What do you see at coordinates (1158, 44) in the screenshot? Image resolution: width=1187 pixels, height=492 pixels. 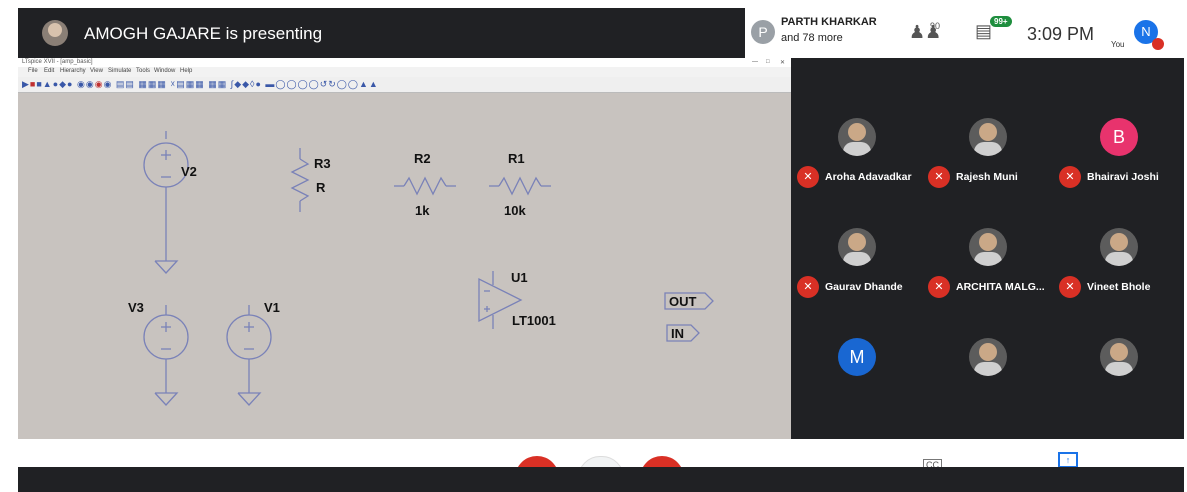 I see `mic-off-icon` at bounding box center [1158, 44].